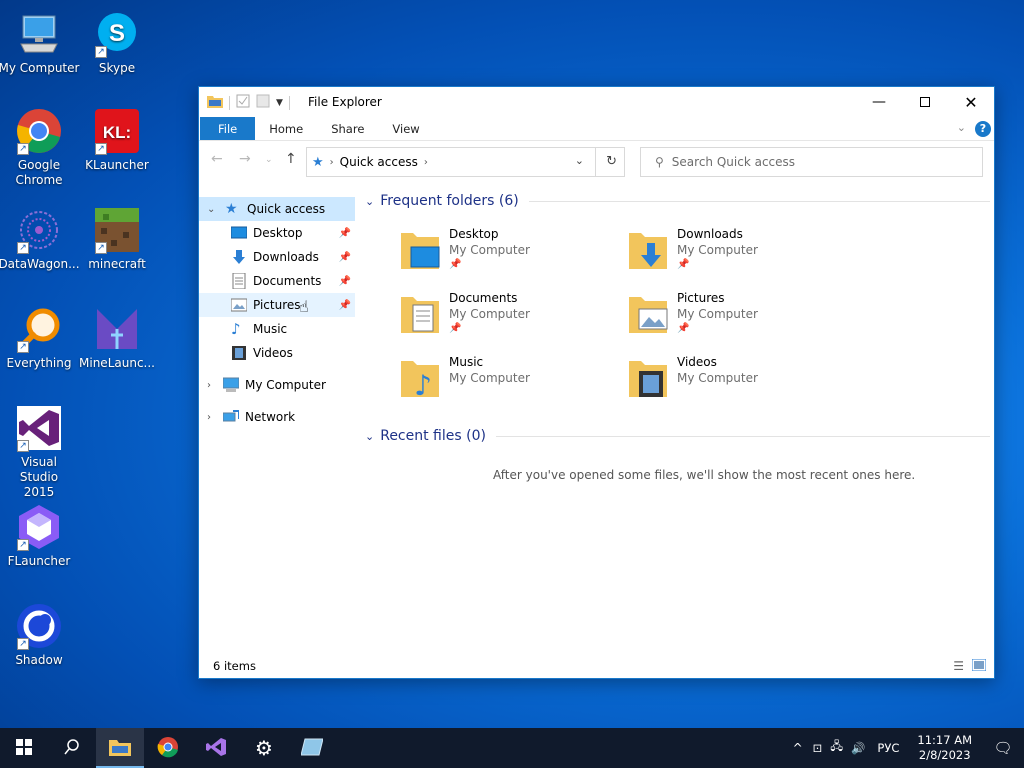  Describe the element at coordinates (168, 748) in the screenshot. I see `taskbar-chrome` at that location.